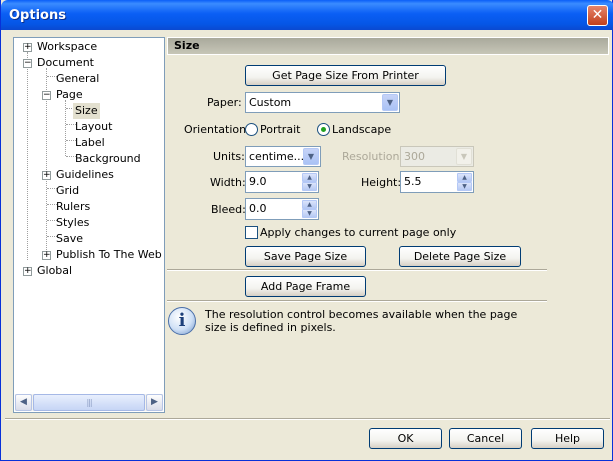 This screenshot has width=613, height=461. I want to click on tree-line, so click(27, 156).